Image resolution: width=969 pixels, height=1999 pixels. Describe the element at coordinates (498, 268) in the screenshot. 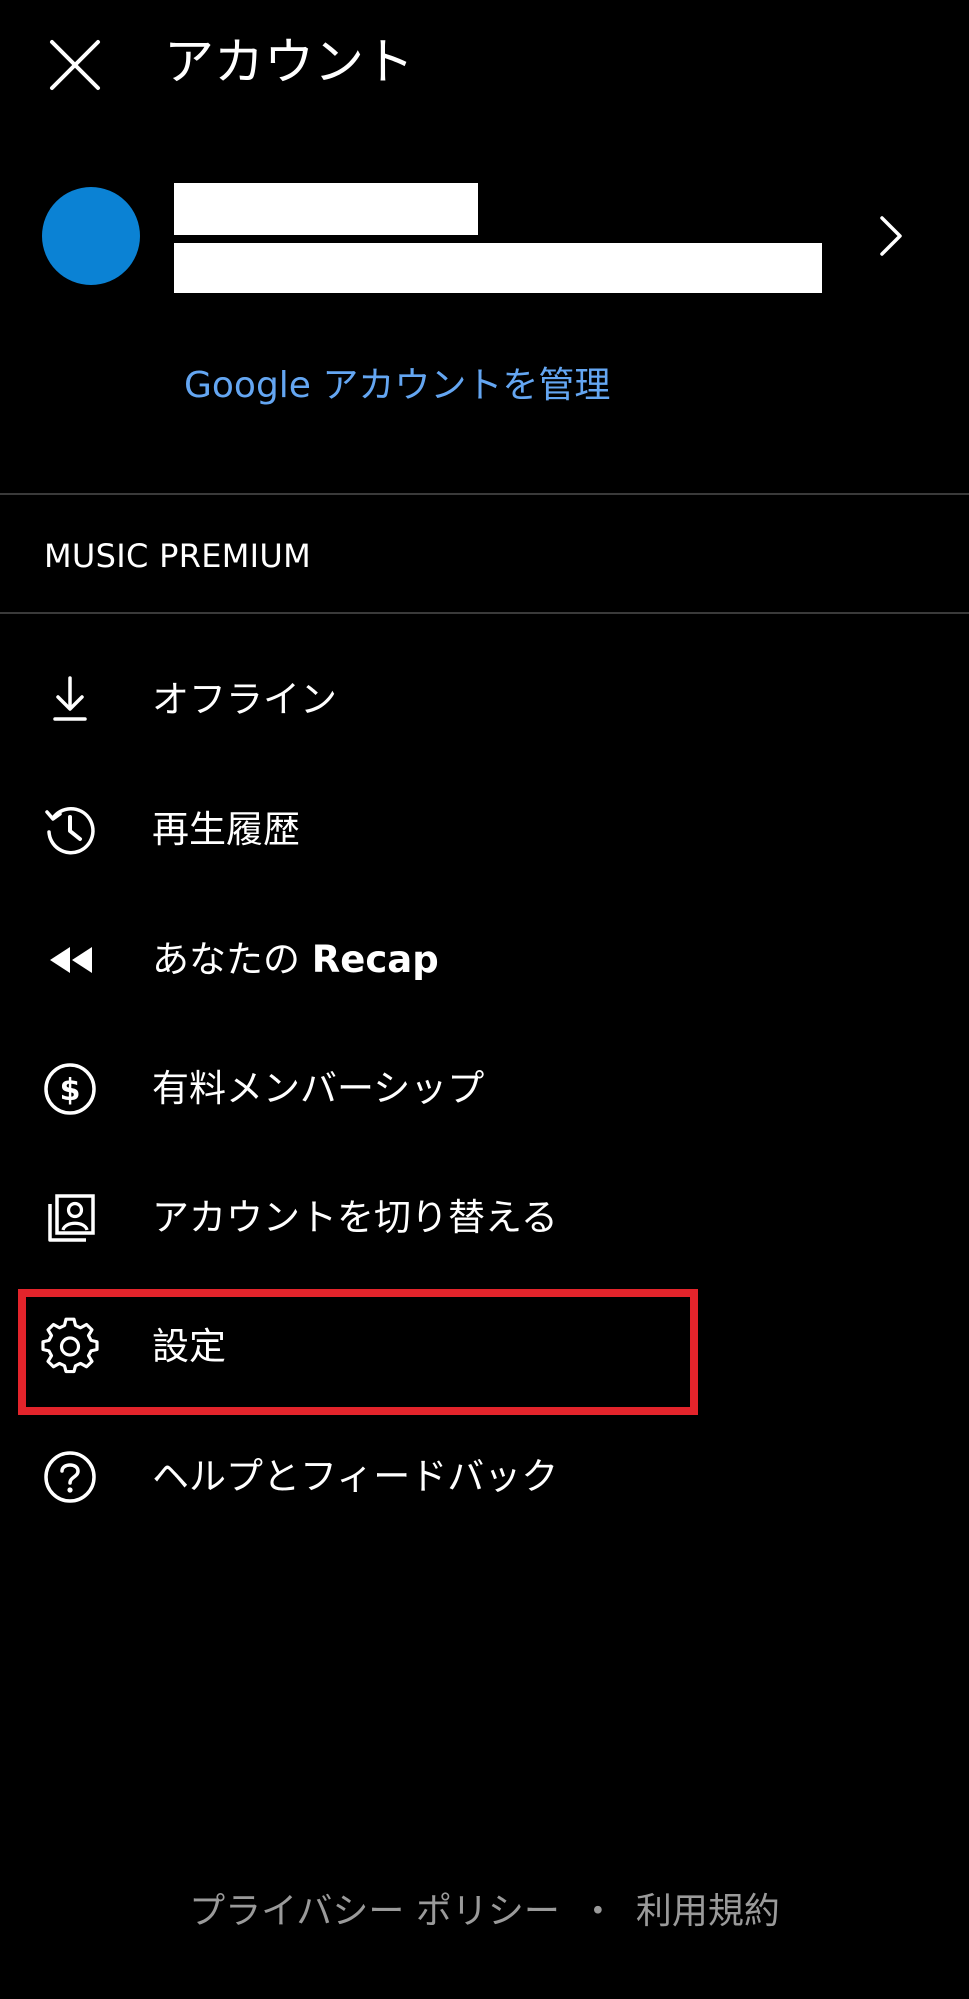

I see `account-email-redacted` at that location.